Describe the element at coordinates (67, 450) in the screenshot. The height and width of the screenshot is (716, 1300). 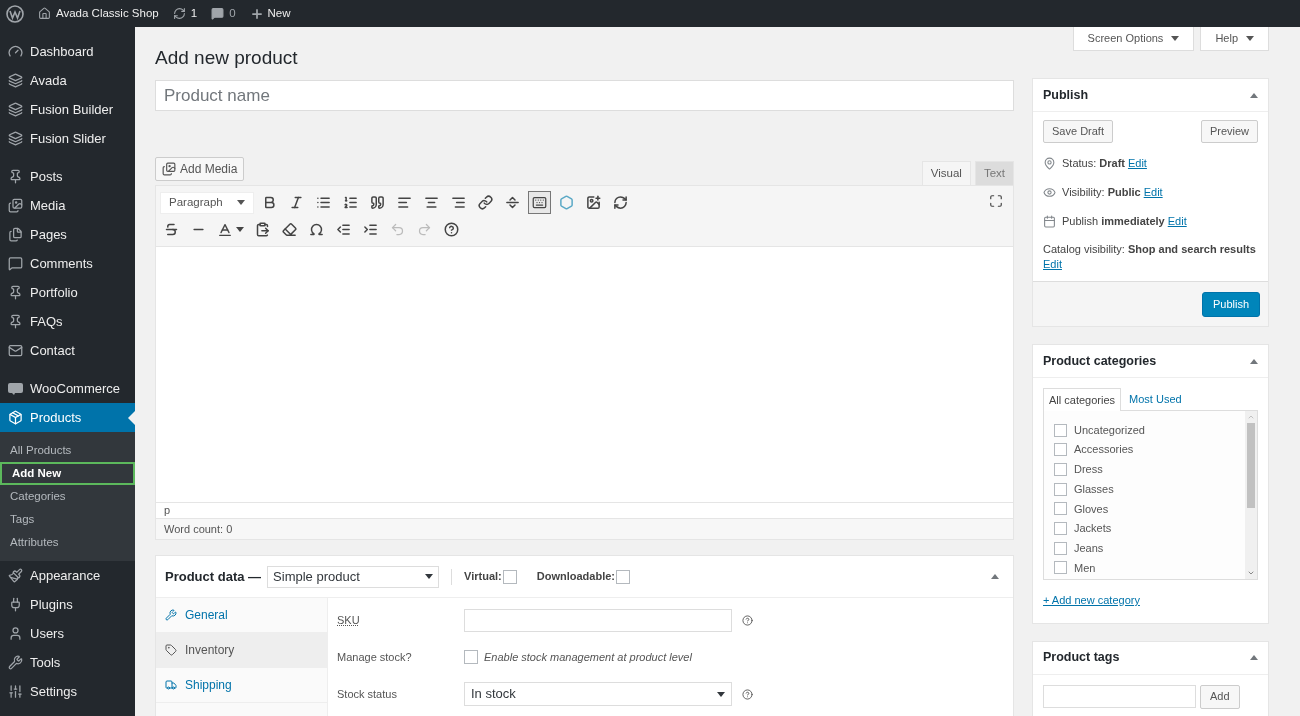
I see `submenu-item: All Products` at that location.